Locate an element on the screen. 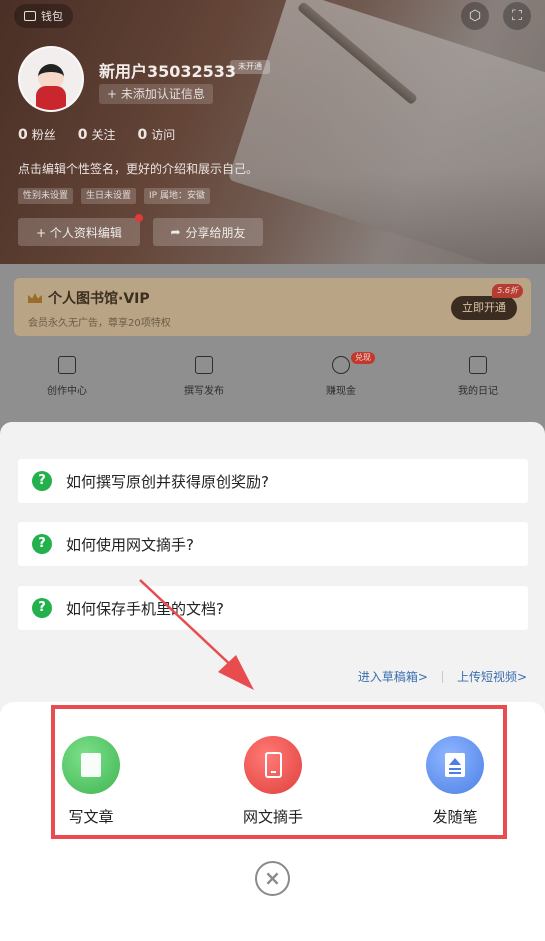 Image resolution: width=545 pixels, height=941 pixels. stat-following: 0 关注 is located at coordinates (97, 134).